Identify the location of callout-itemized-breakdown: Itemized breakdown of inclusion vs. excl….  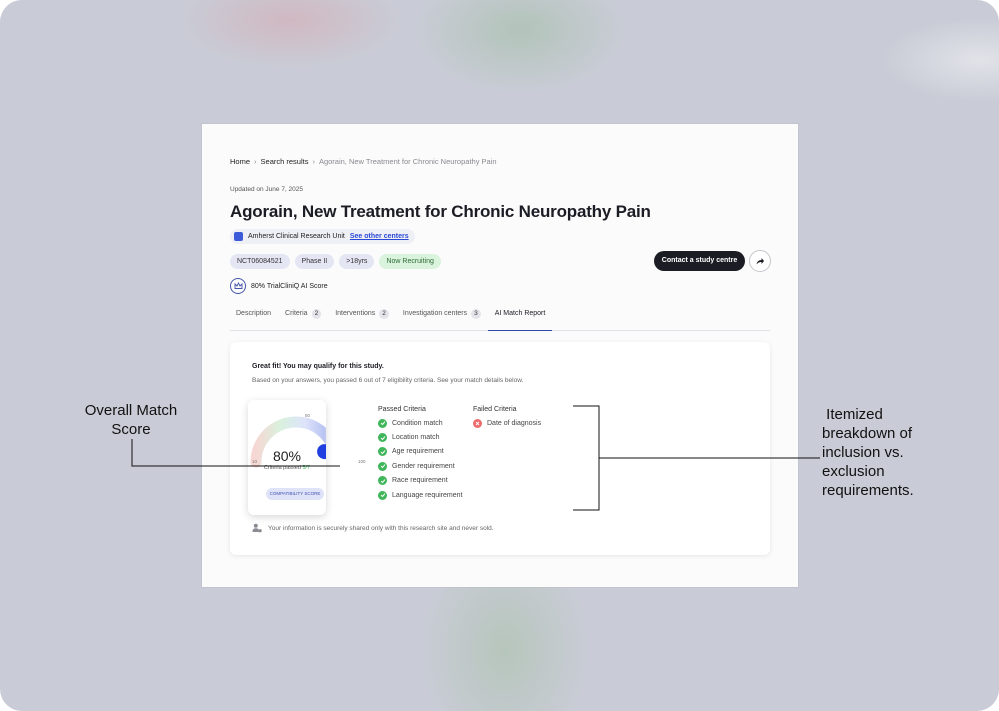
(868, 452).